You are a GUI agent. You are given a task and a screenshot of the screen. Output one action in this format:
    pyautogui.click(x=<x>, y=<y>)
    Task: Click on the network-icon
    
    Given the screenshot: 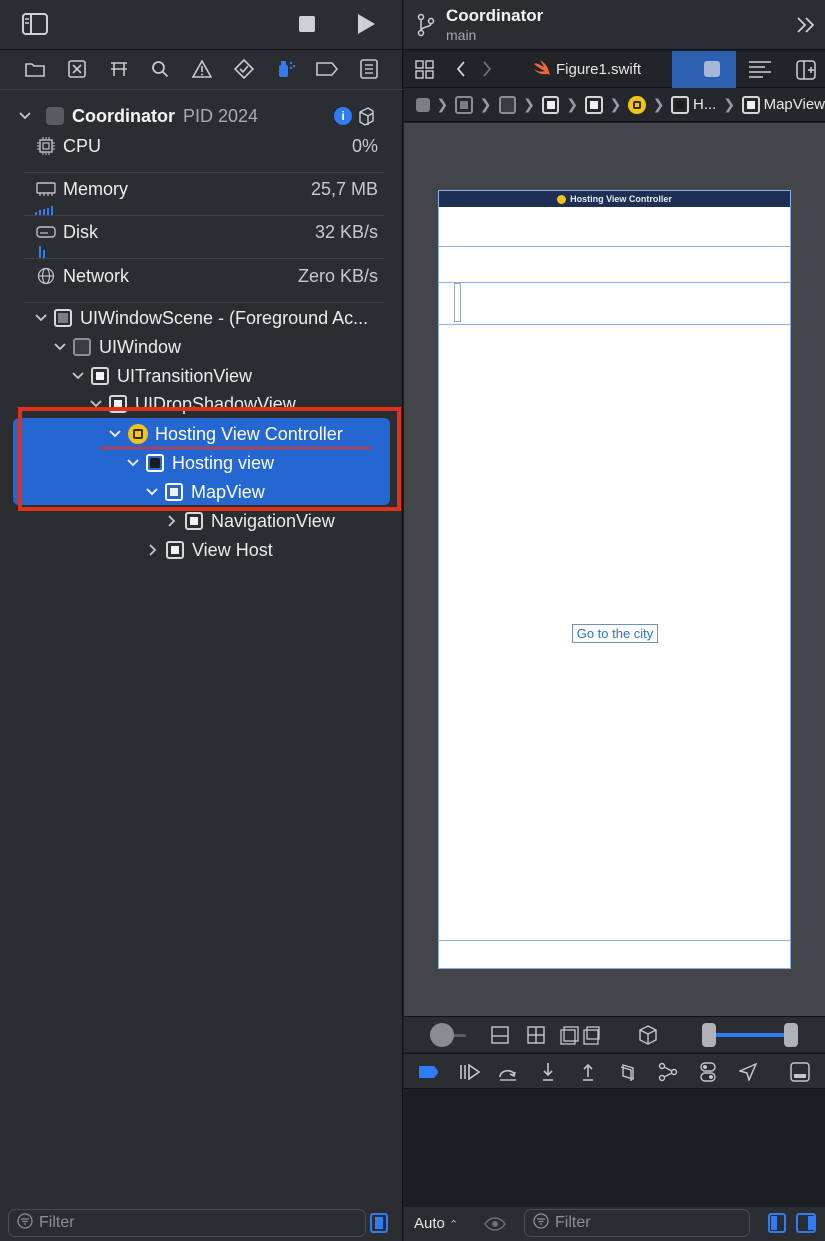 What is the action you would take?
    pyautogui.click(x=46, y=276)
    